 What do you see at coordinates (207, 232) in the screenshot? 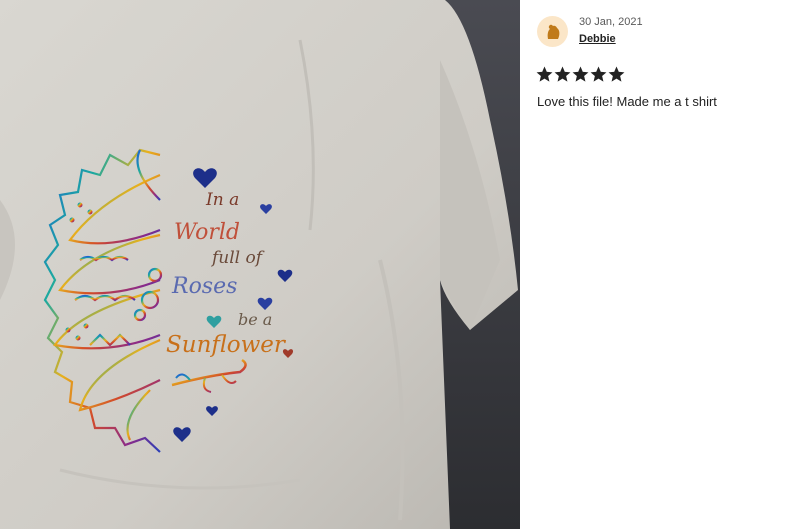
I see `print-line: World` at bounding box center [207, 232].